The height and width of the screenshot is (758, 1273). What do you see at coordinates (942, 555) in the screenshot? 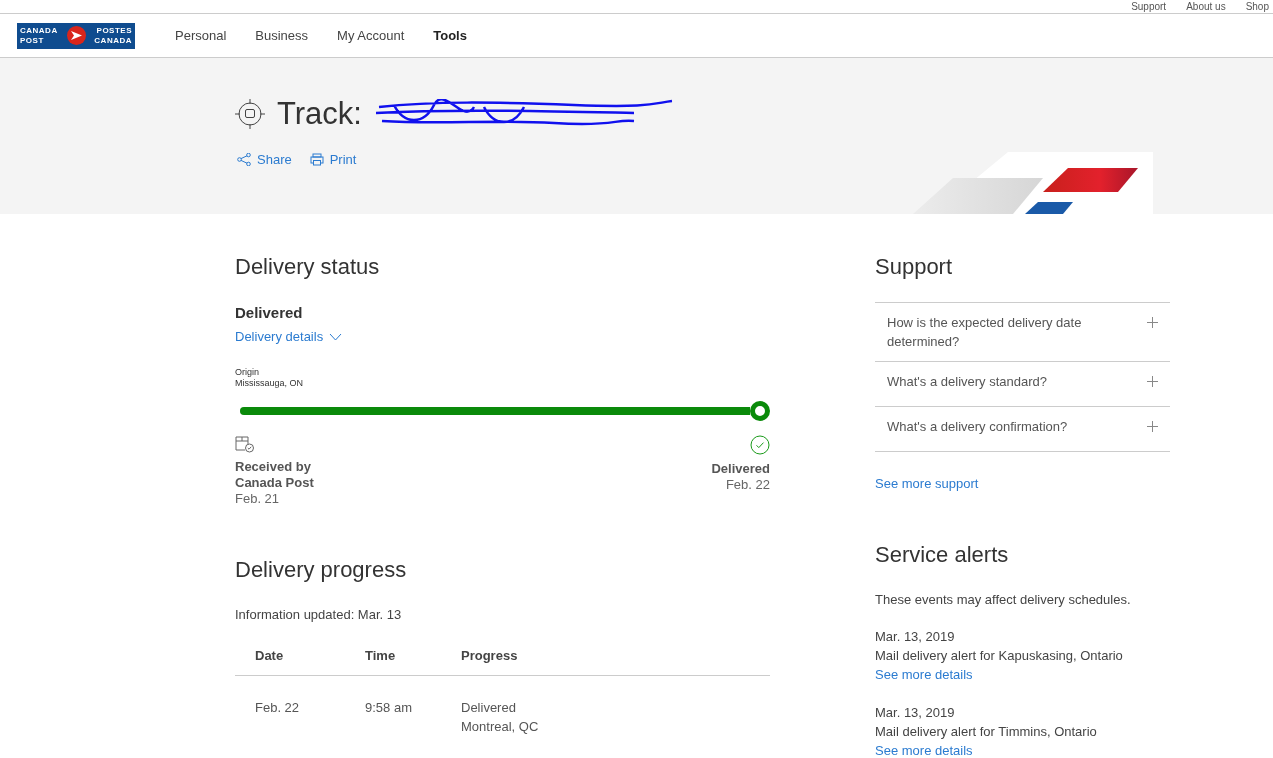
I see `section-heading: Service alerts` at bounding box center [942, 555].